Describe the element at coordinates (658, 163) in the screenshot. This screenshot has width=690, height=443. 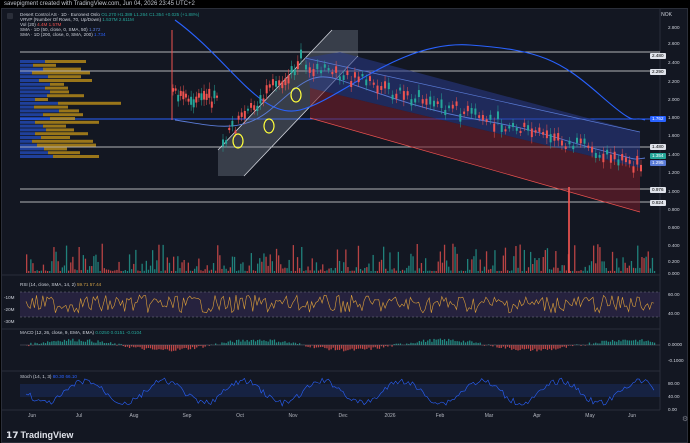
I see `sma50-price-tag: 1.295` at that location.